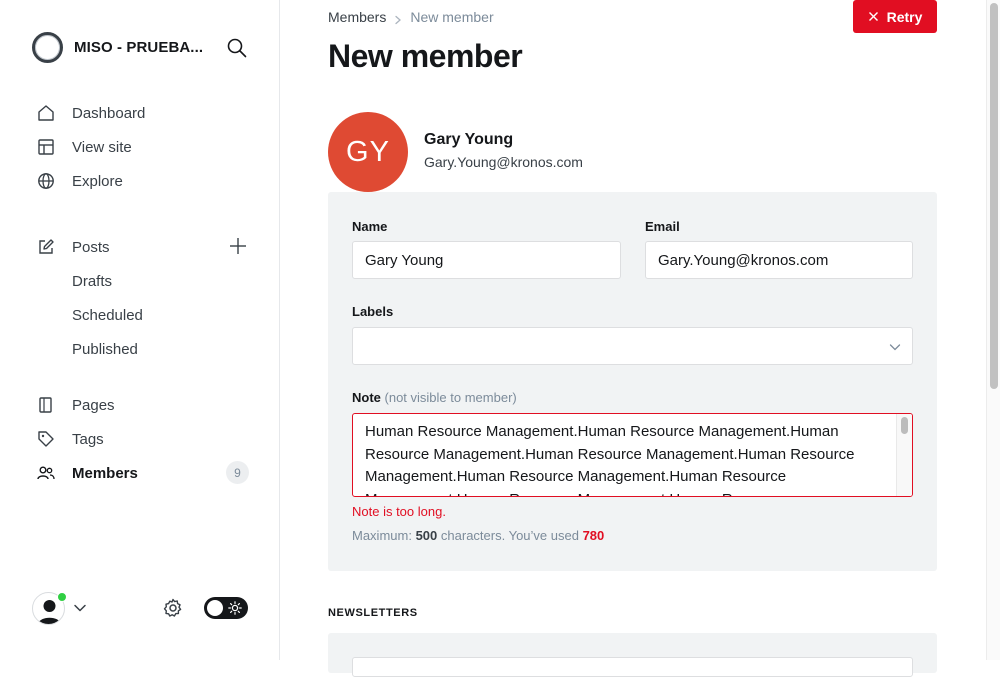 The width and height of the screenshot is (1000, 677). What do you see at coordinates (368, 152) in the screenshot?
I see `member-avatar: GY` at bounding box center [368, 152].